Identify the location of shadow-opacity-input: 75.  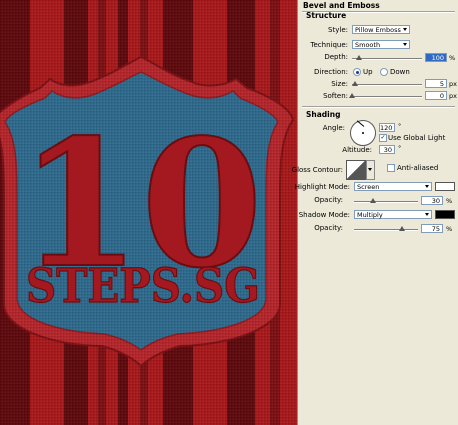
(432, 228).